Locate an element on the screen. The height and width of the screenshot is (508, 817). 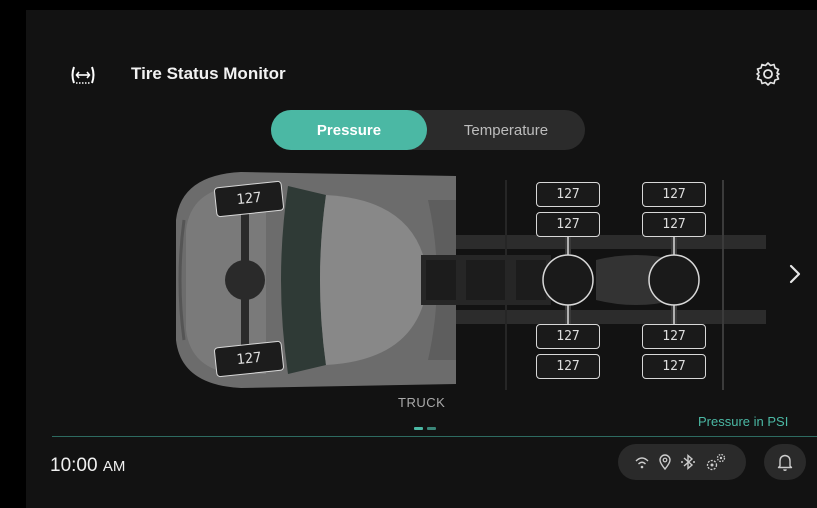
connectivity-status is located at coordinates (682, 462).